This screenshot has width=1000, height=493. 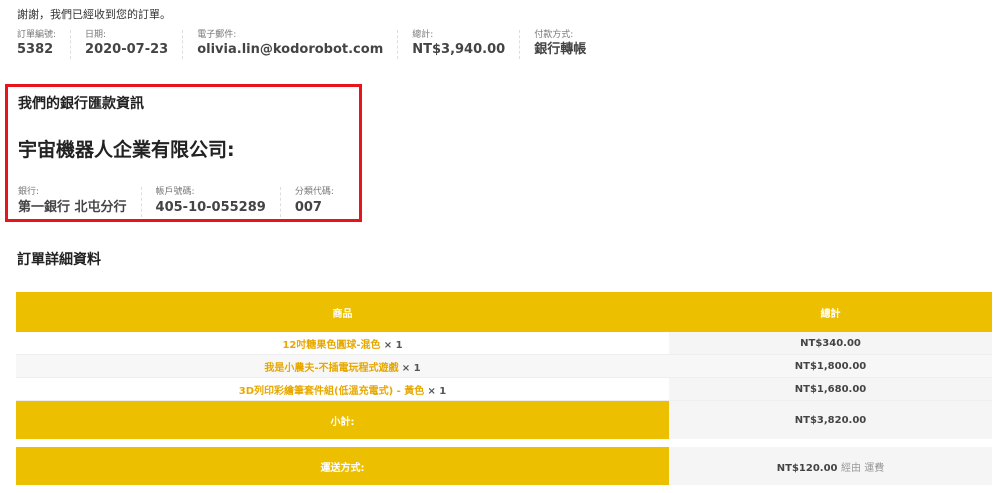 I want to click on subtotal-label: 小計:, so click(x=342, y=423).